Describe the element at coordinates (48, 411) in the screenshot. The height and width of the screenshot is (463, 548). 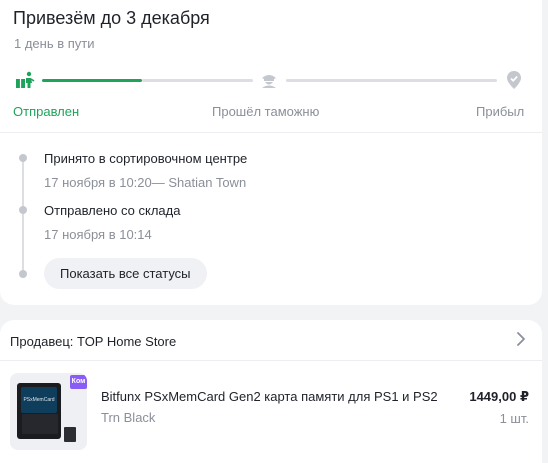
I see `product-thumbnail: PSxMemCard Ком` at that location.